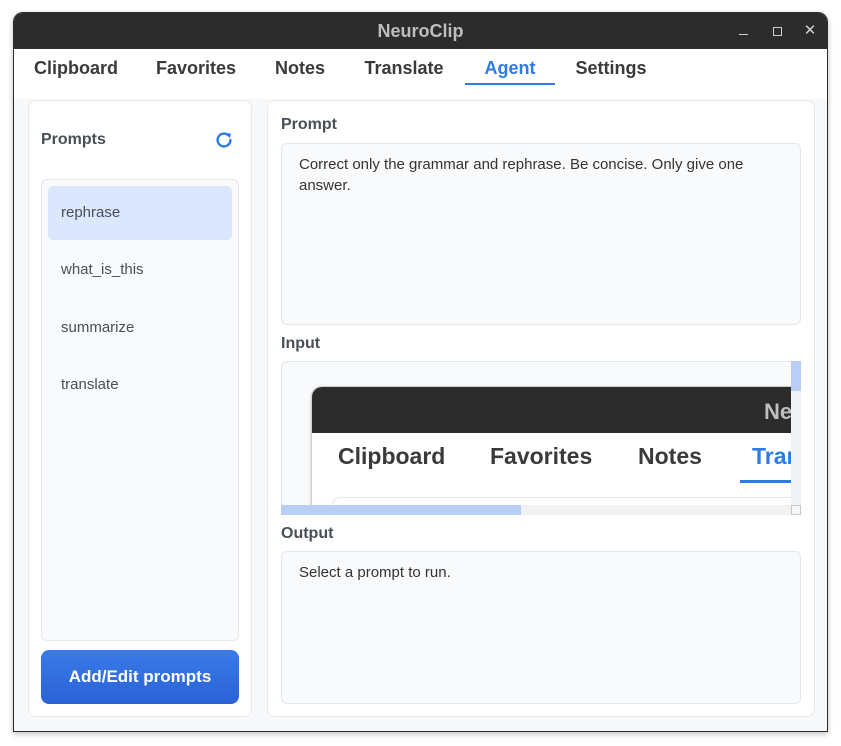 The image size is (841, 746). Describe the element at coordinates (541, 627) in the screenshot. I see `output-textarea: Select a prompt to run.` at that location.